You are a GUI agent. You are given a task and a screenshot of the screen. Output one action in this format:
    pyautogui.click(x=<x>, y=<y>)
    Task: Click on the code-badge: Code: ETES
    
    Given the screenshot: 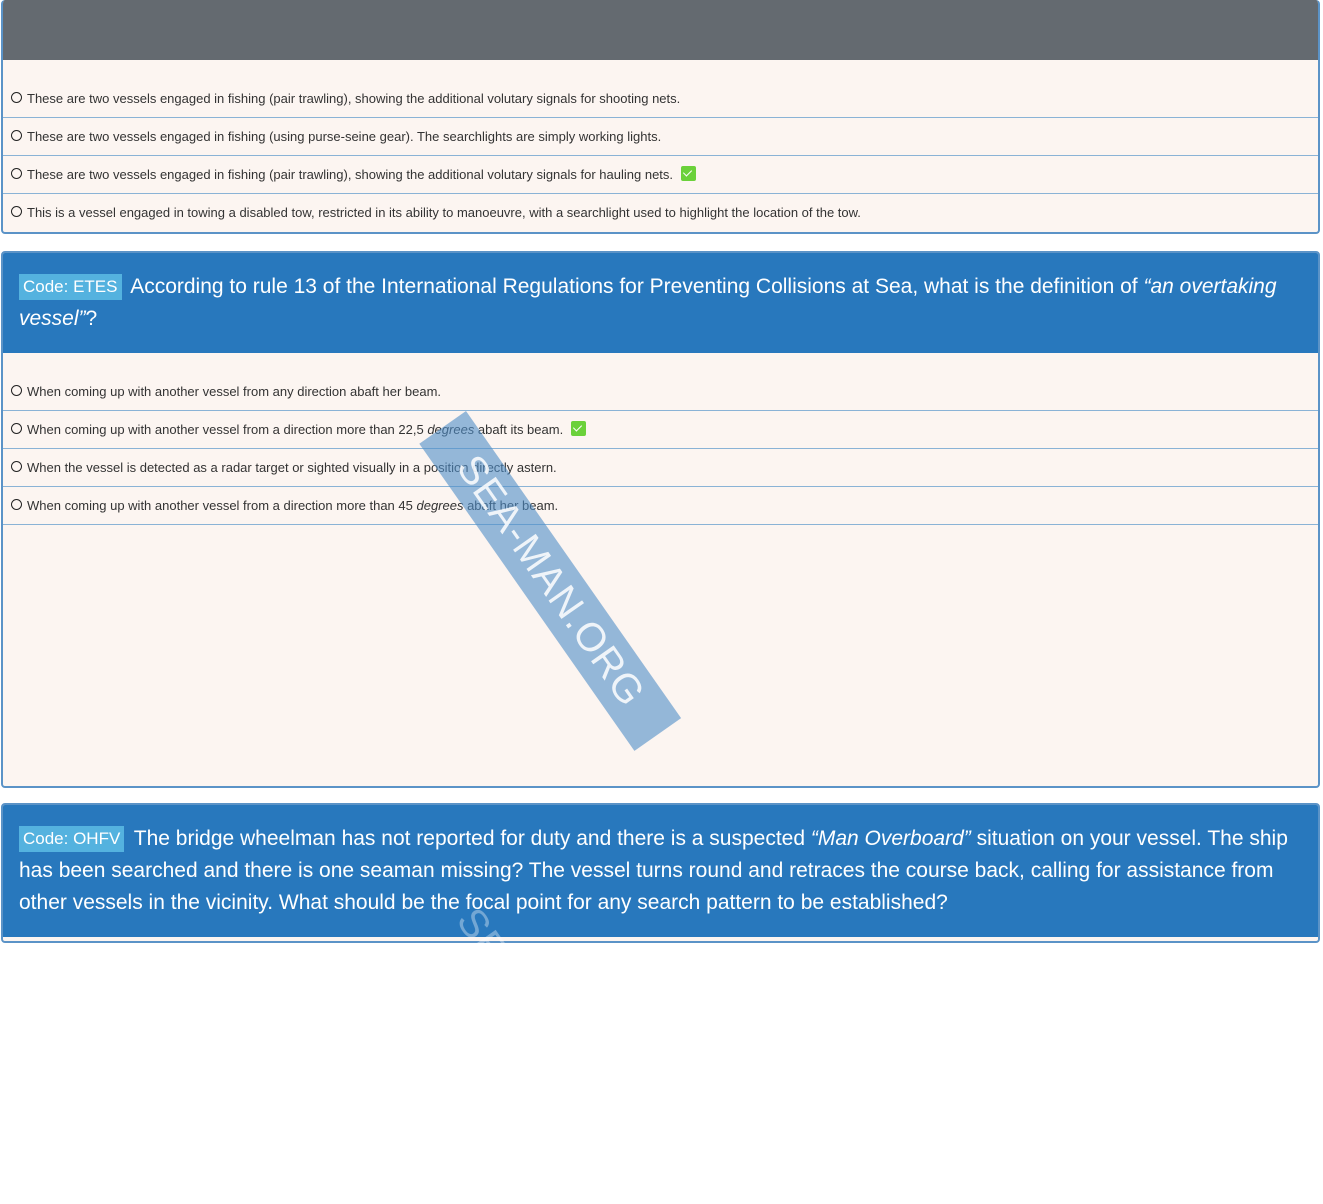 What is the action you would take?
    pyautogui.click(x=70, y=287)
    